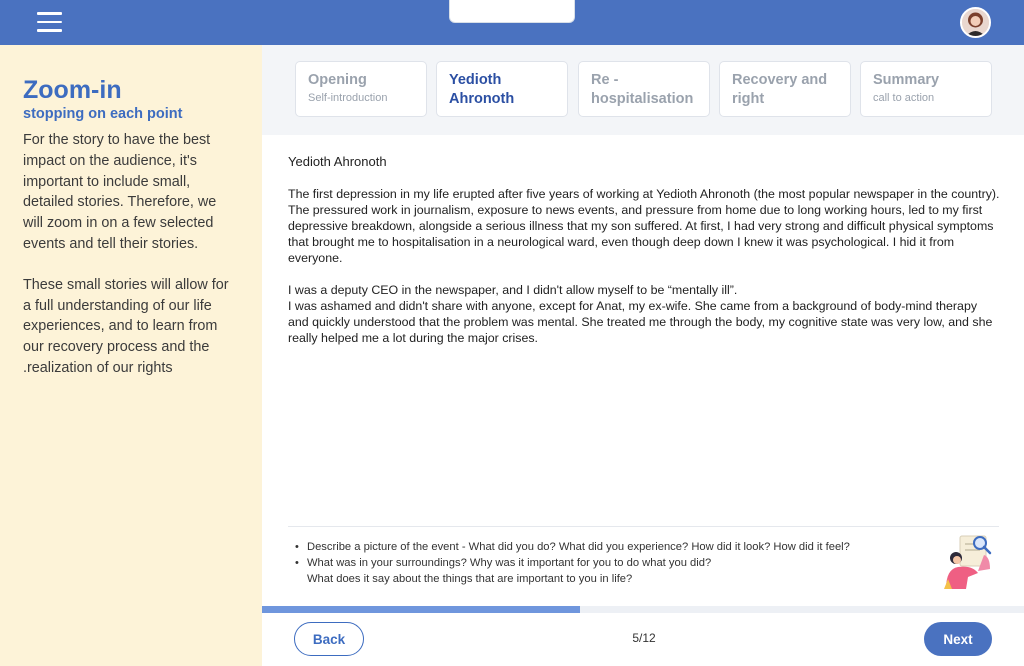  What do you see at coordinates (348, 98) in the screenshot?
I see `tab-subtitle: Self-introduction` at bounding box center [348, 98].